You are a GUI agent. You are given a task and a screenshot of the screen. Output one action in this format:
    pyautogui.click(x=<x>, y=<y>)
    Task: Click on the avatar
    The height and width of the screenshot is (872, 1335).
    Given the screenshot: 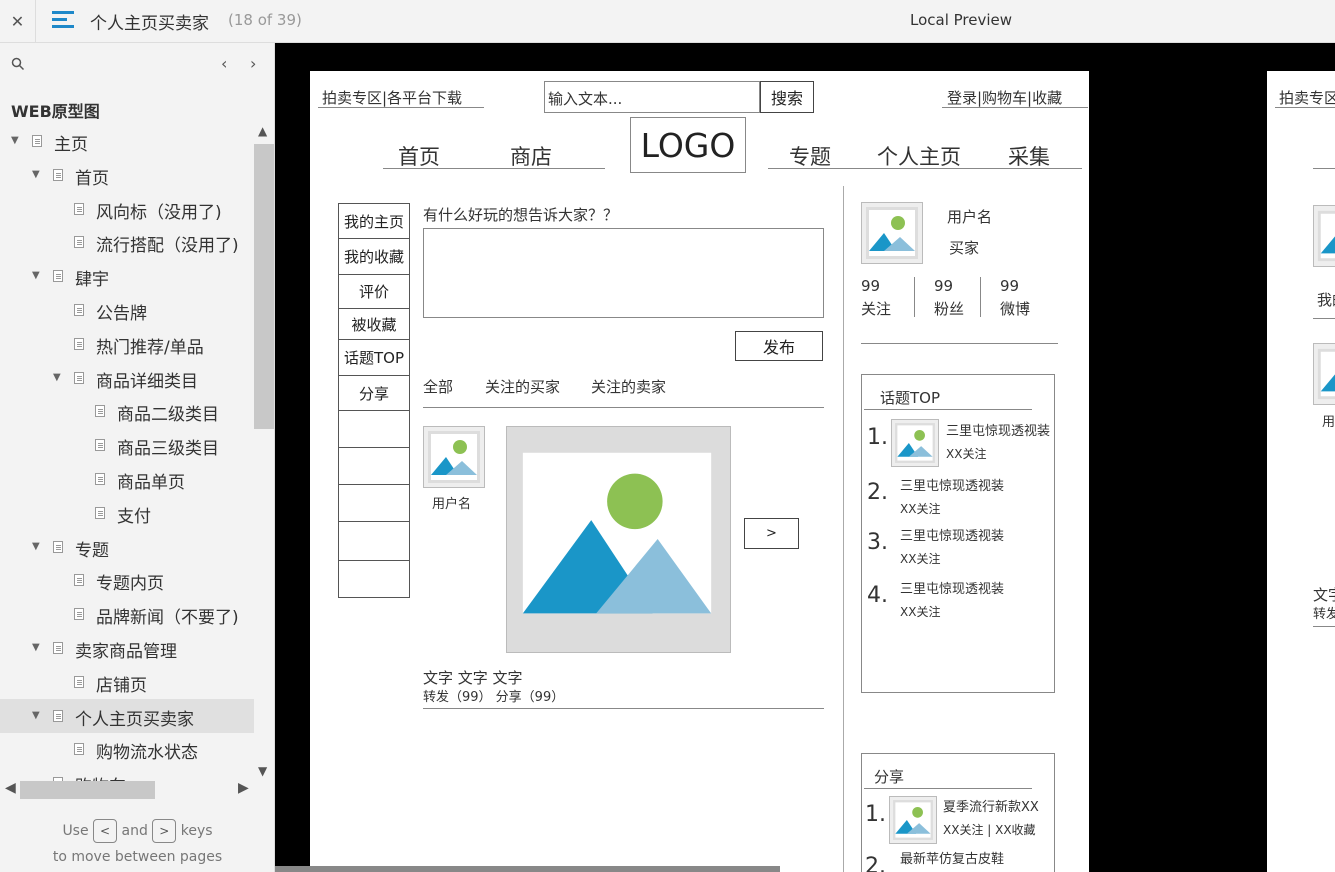 What is the action you would take?
    pyautogui.click(x=454, y=457)
    